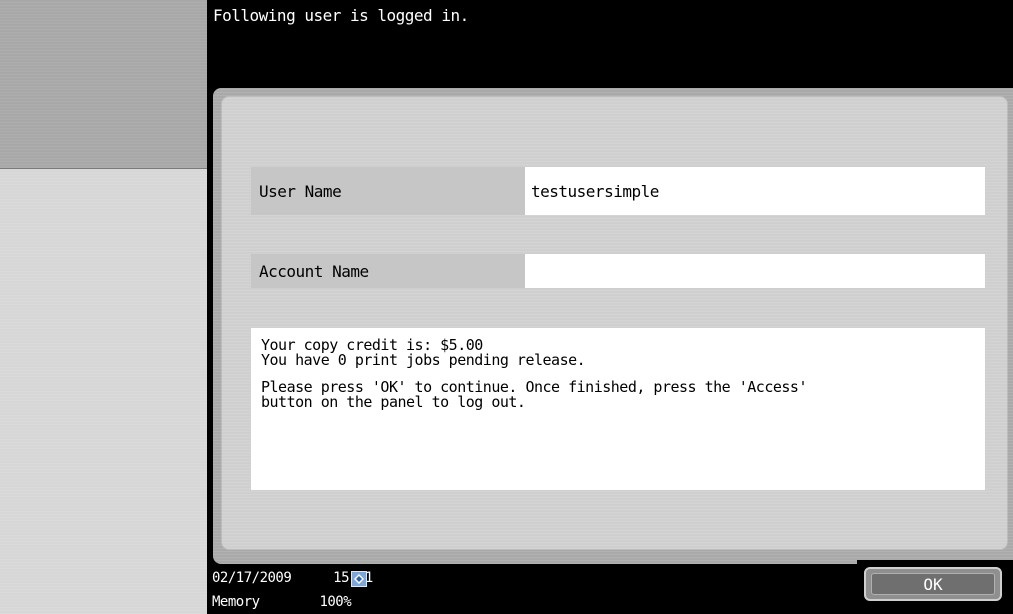 The width and height of the screenshot is (1013, 614). I want to click on status-memory-row: Memory 100%, so click(282, 602).